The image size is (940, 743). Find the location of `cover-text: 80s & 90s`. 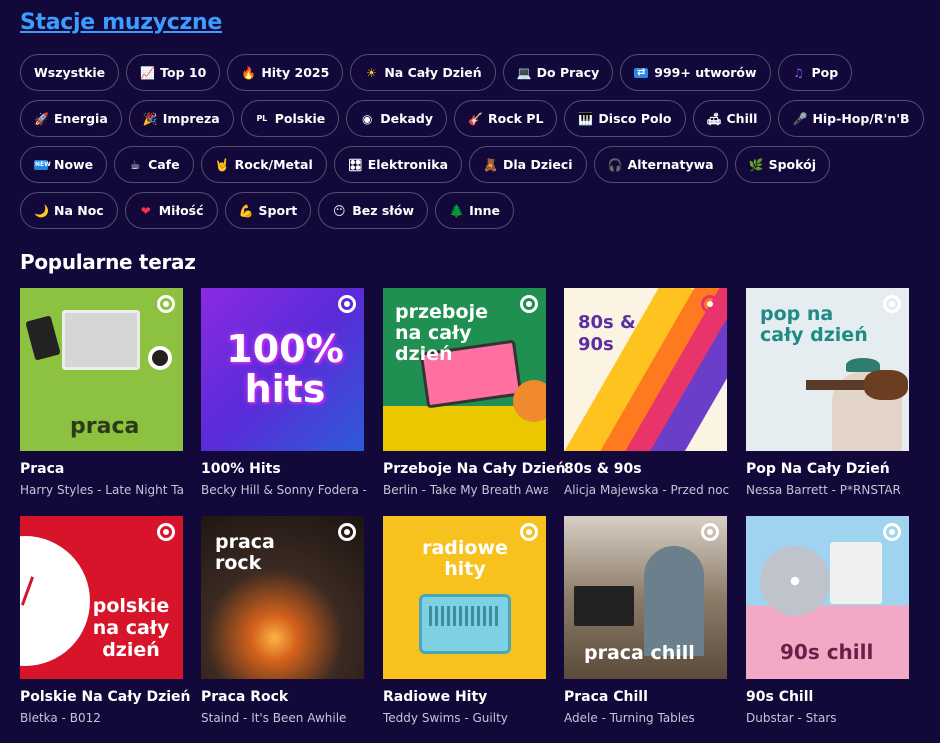

cover-text: 80s & 90s is located at coordinates (607, 333).